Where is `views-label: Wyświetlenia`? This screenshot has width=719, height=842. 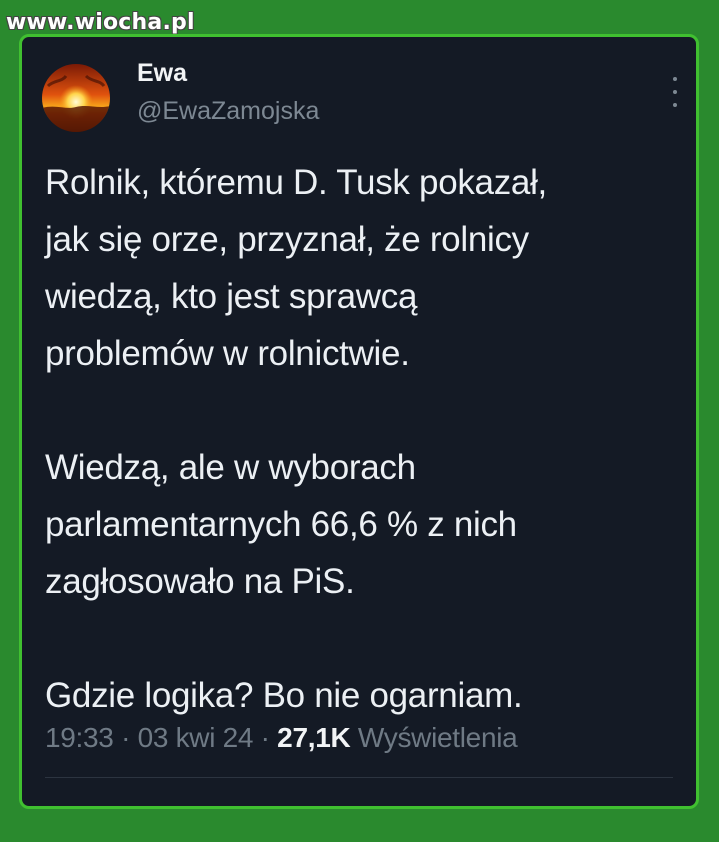
views-label: Wyświetlenia is located at coordinates (437, 737).